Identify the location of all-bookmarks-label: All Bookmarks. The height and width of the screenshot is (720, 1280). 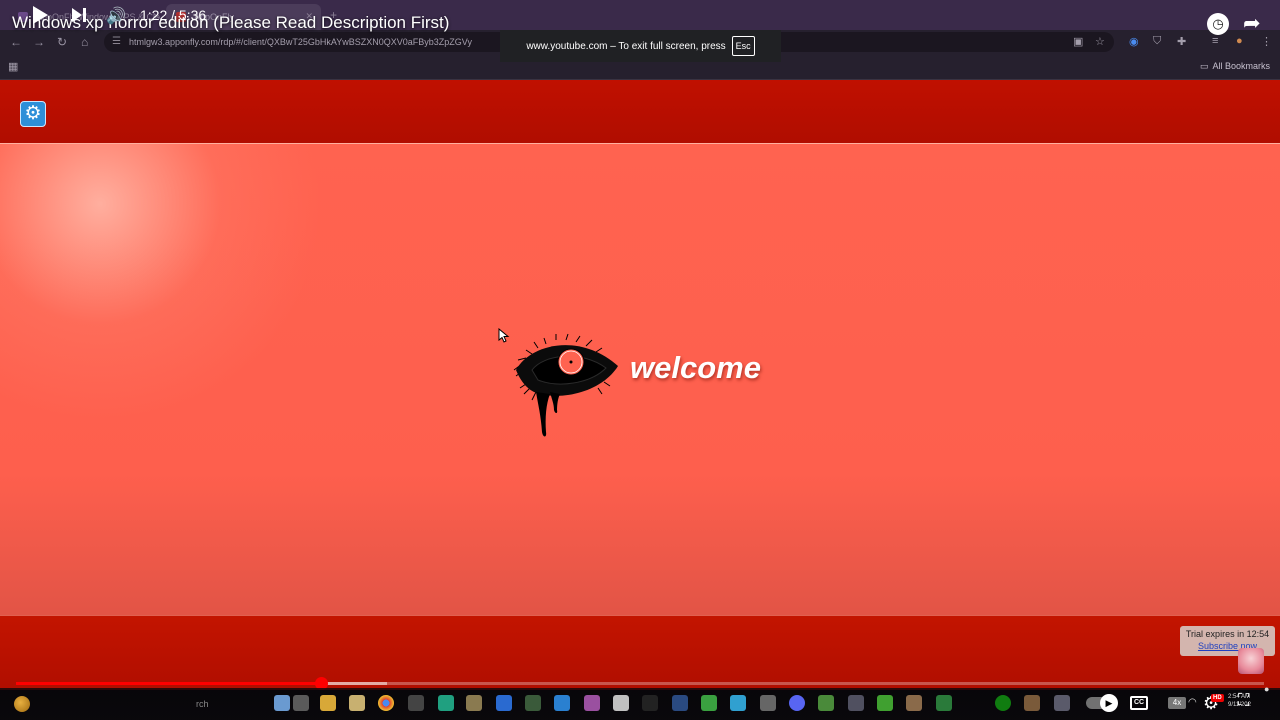
(1241, 66).